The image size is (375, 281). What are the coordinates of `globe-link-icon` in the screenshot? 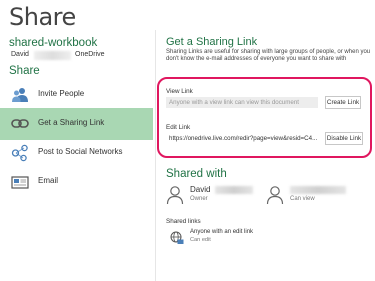 It's located at (177, 238).